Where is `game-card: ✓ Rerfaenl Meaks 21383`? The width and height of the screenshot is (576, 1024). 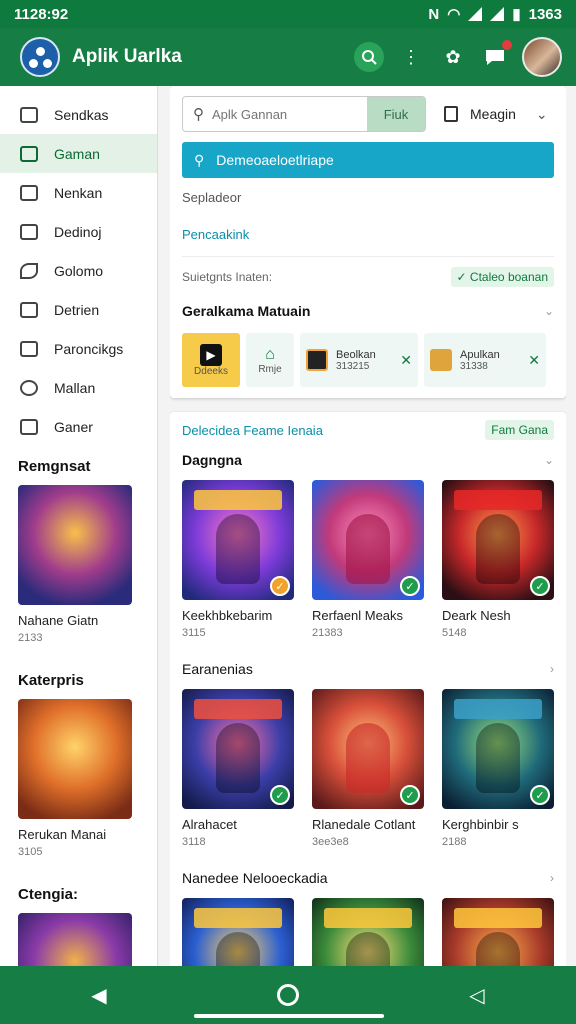 game-card: ✓ Rerfaenl Meaks 21383 is located at coordinates (368, 559).